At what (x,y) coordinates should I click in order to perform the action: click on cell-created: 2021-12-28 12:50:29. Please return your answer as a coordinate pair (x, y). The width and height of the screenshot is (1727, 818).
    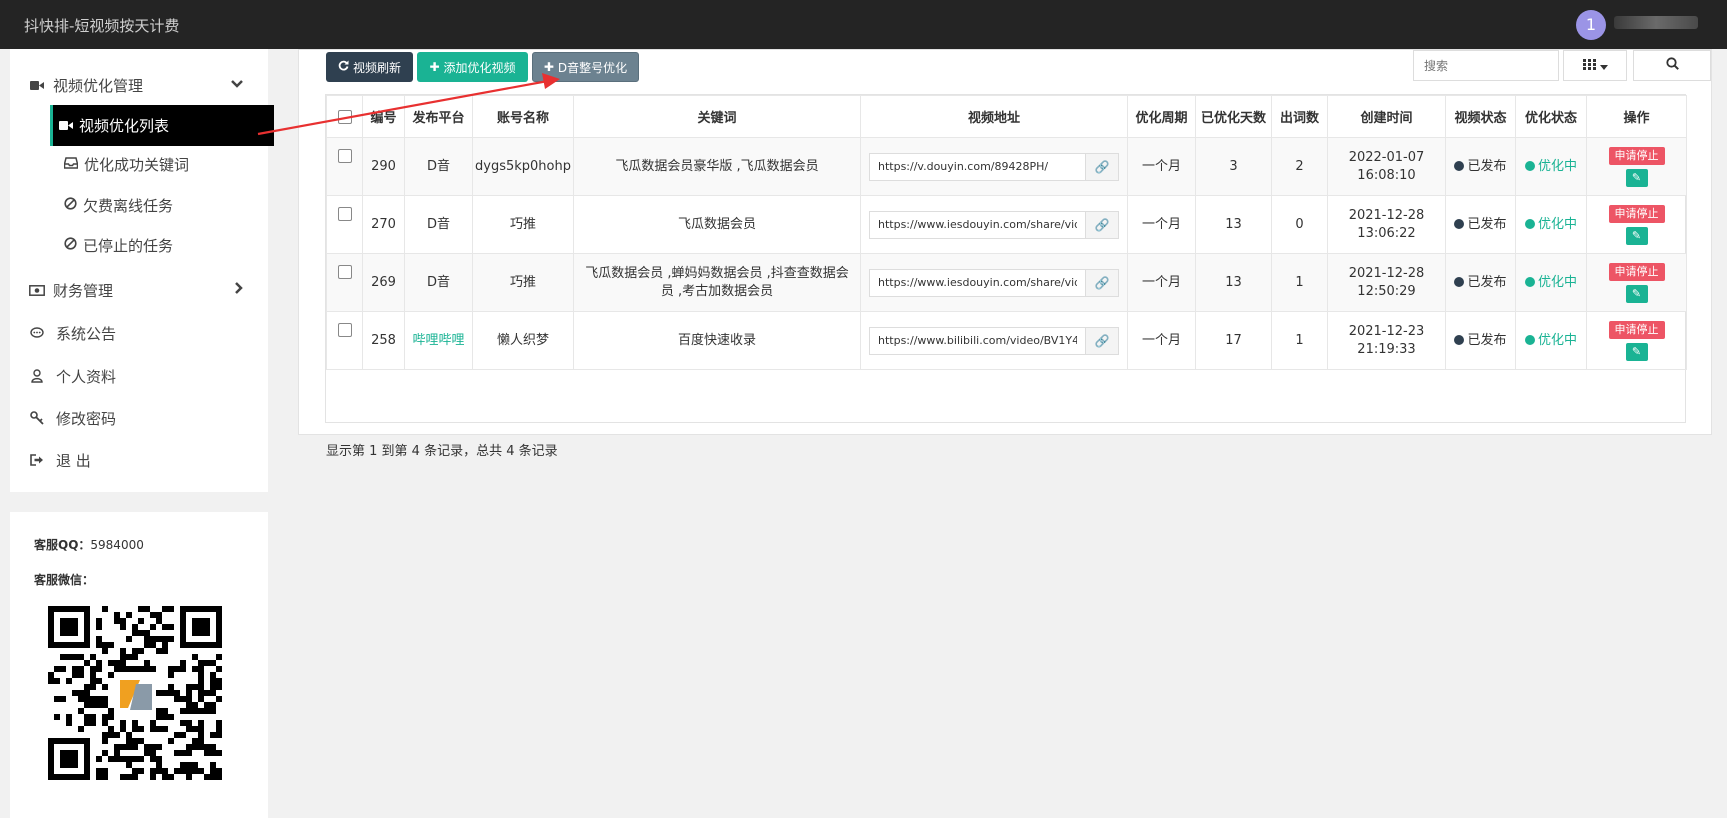
    Looking at the image, I should click on (1386, 282).